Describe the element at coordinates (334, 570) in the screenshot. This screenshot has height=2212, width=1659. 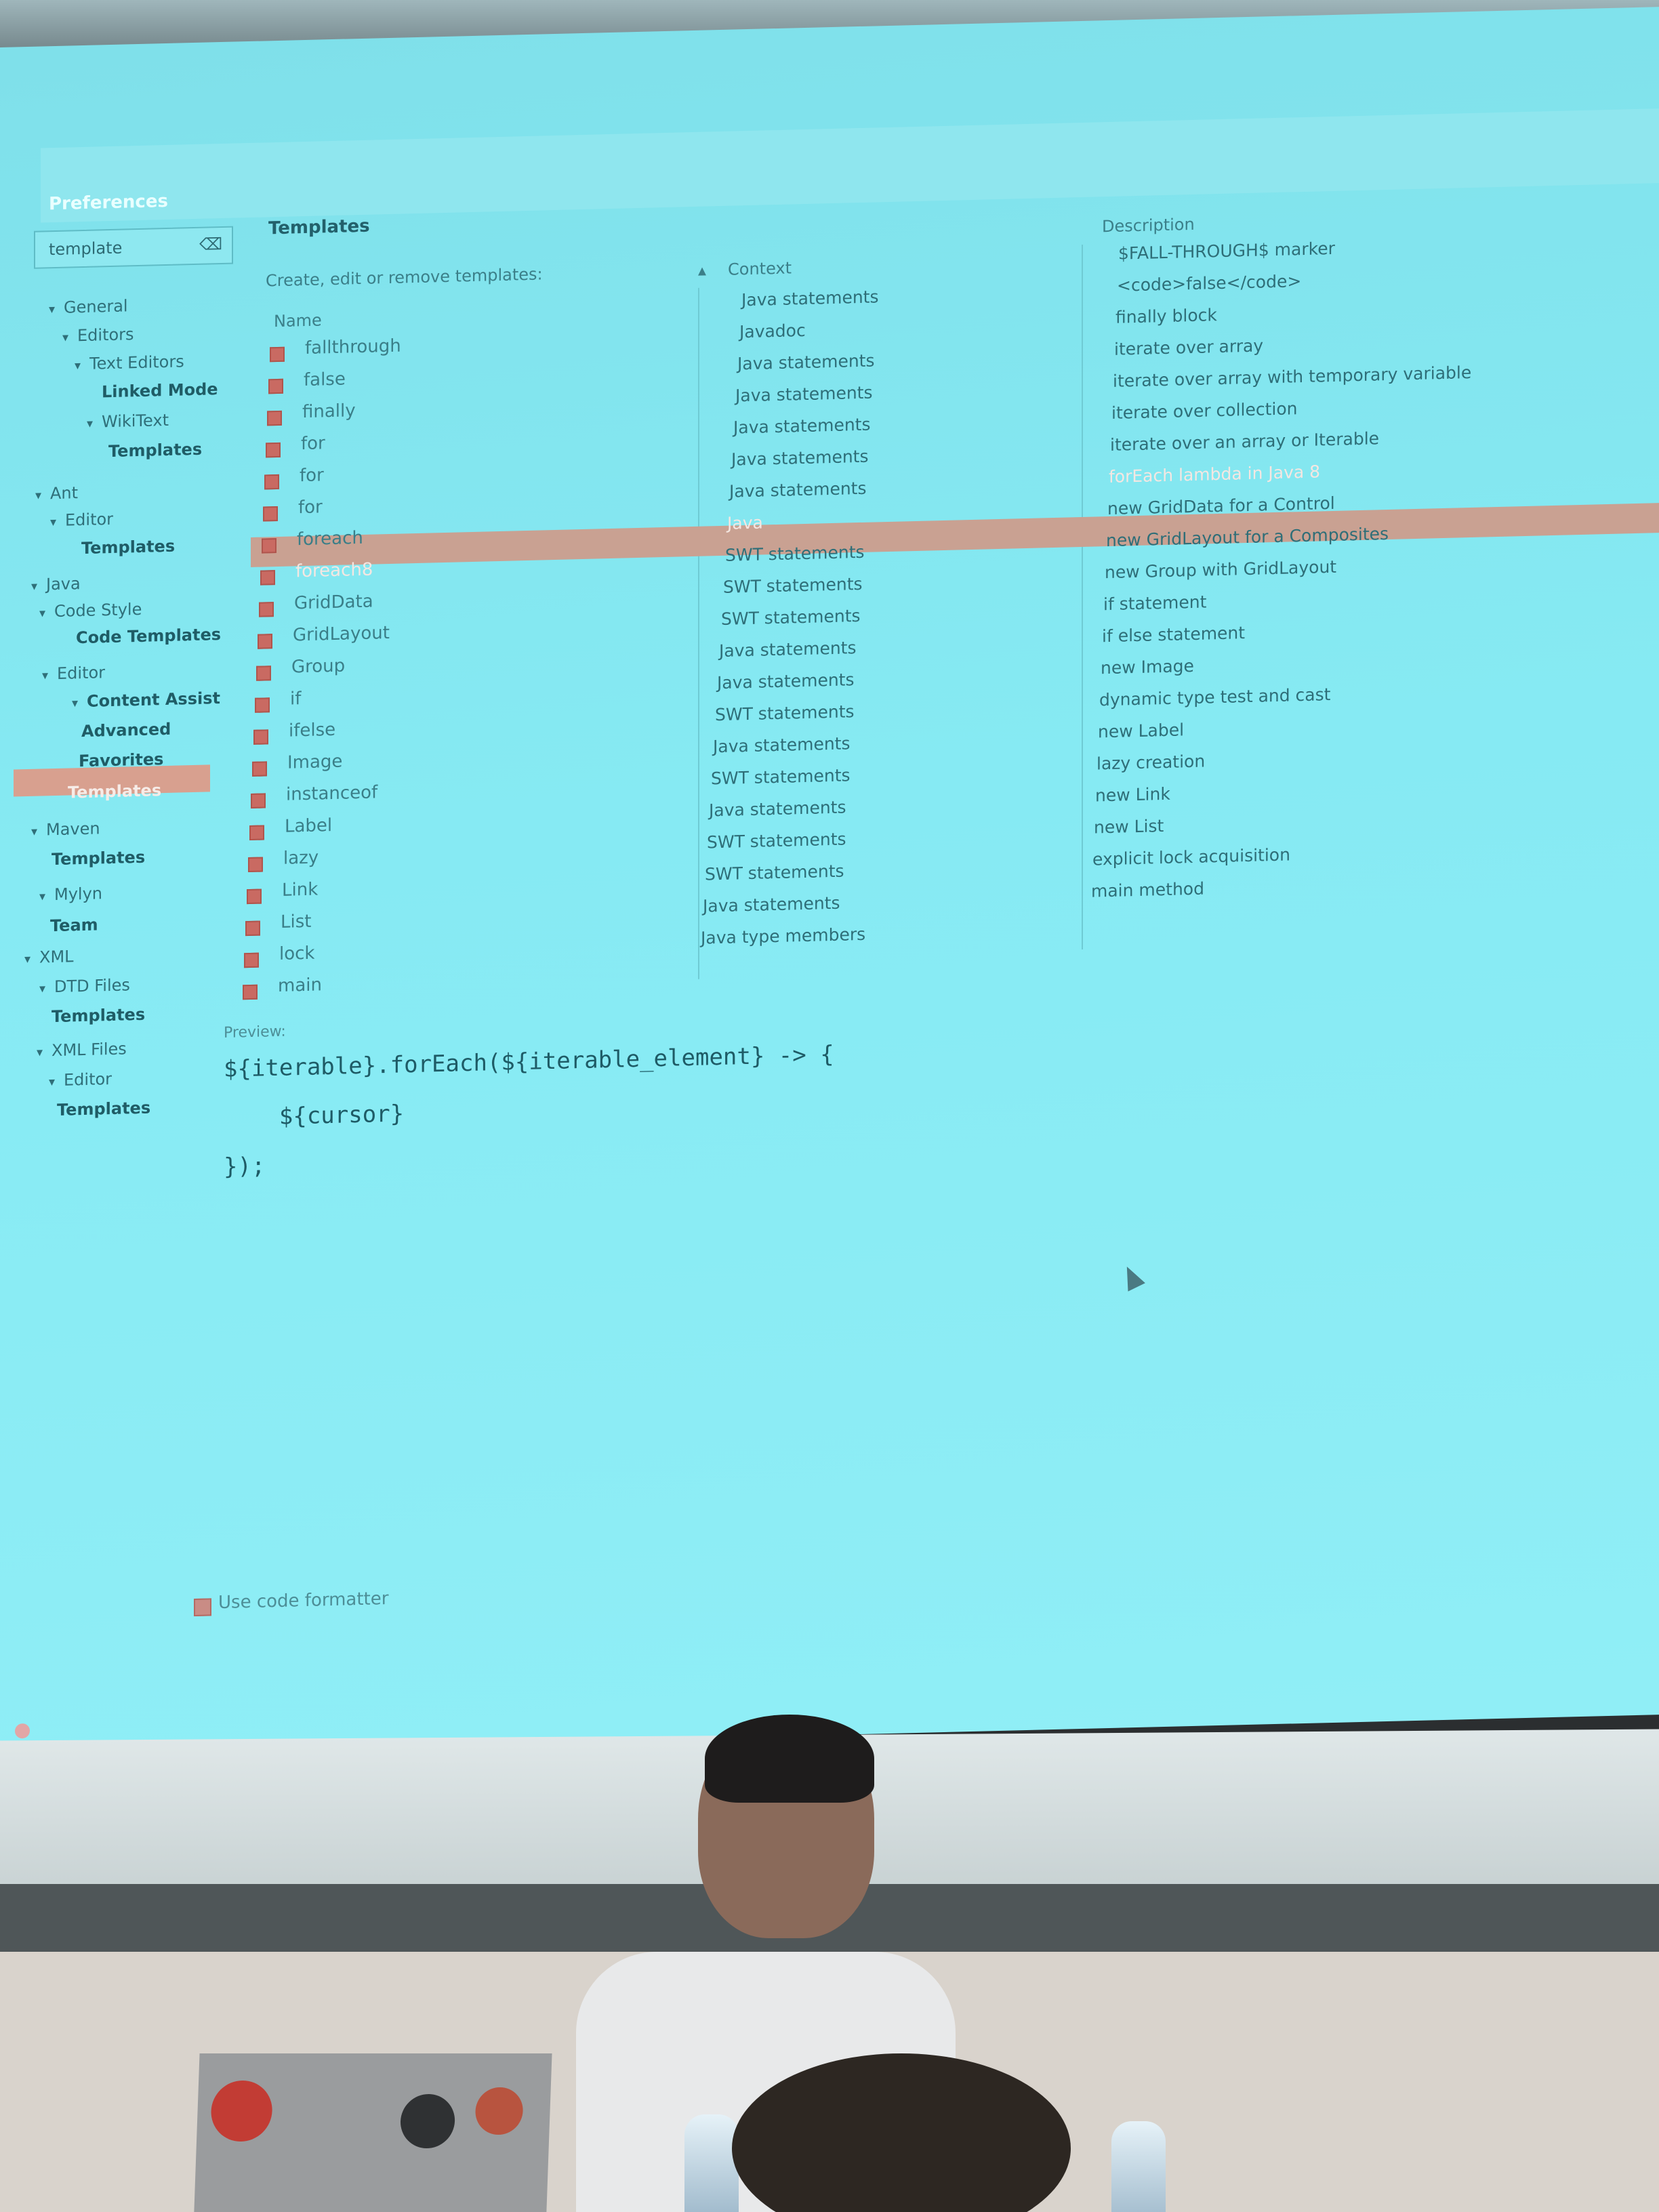
I see `template-name: foreach8` at that location.